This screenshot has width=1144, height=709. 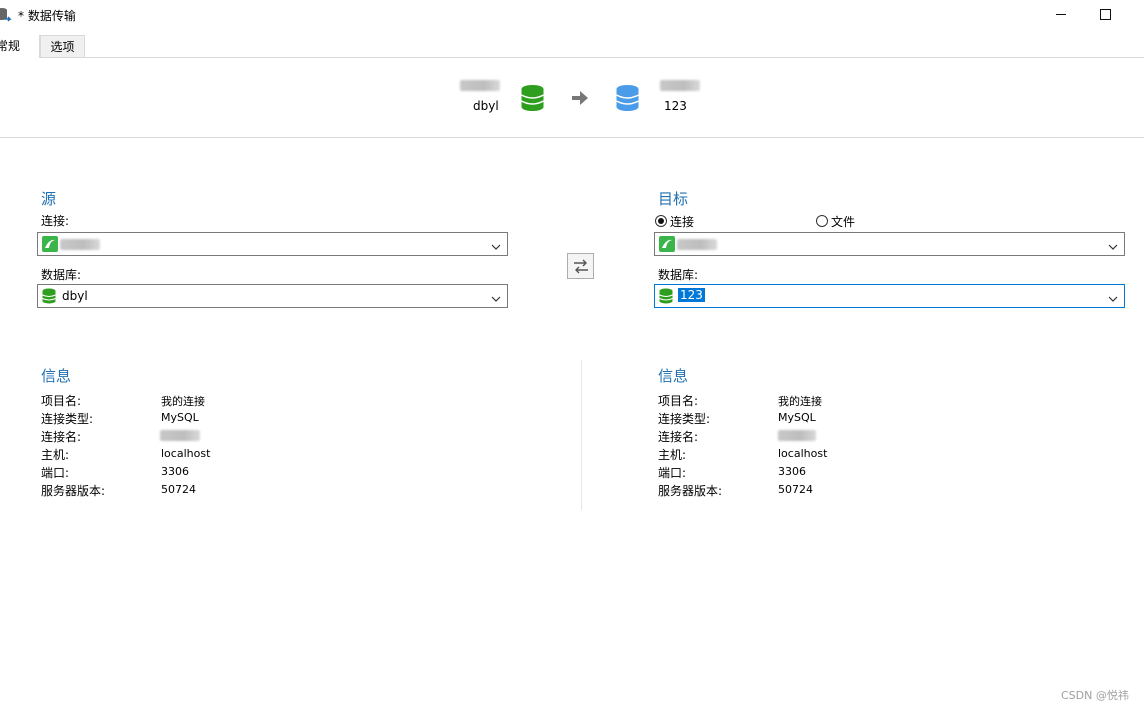 I want to click on target-connection-redacted, so click(x=680, y=85).